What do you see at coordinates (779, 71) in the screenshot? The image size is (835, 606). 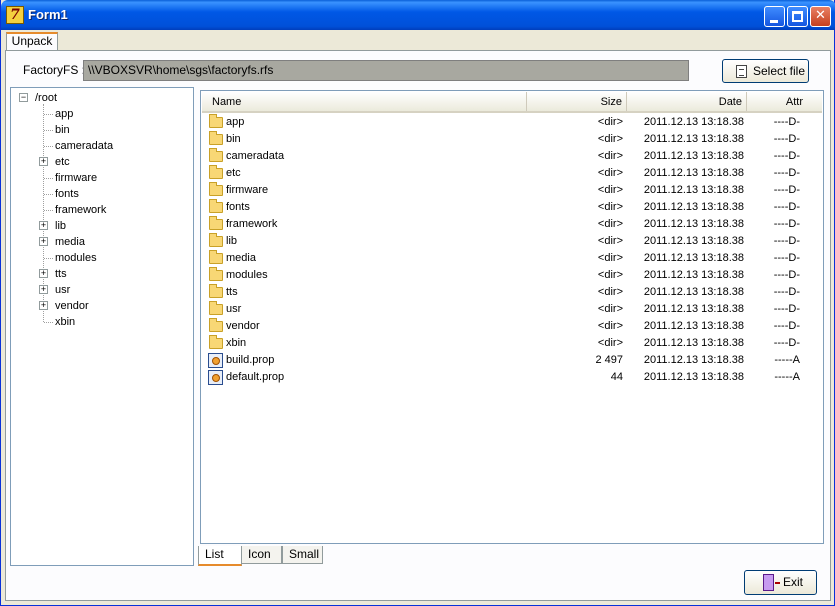 I see `select-file-label: Select file` at bounding box center [779, 71].